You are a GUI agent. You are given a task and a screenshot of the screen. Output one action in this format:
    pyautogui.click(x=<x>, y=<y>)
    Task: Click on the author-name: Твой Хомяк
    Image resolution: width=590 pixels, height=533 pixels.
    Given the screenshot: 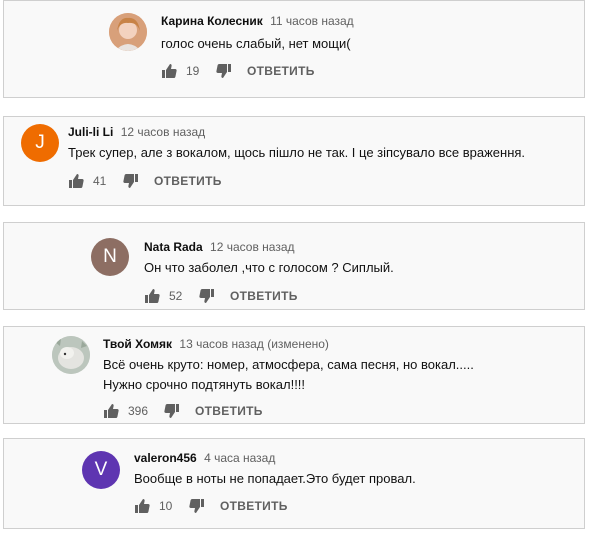 What is the action you would take?
    pyautogui.click(x=137, y=344)
    